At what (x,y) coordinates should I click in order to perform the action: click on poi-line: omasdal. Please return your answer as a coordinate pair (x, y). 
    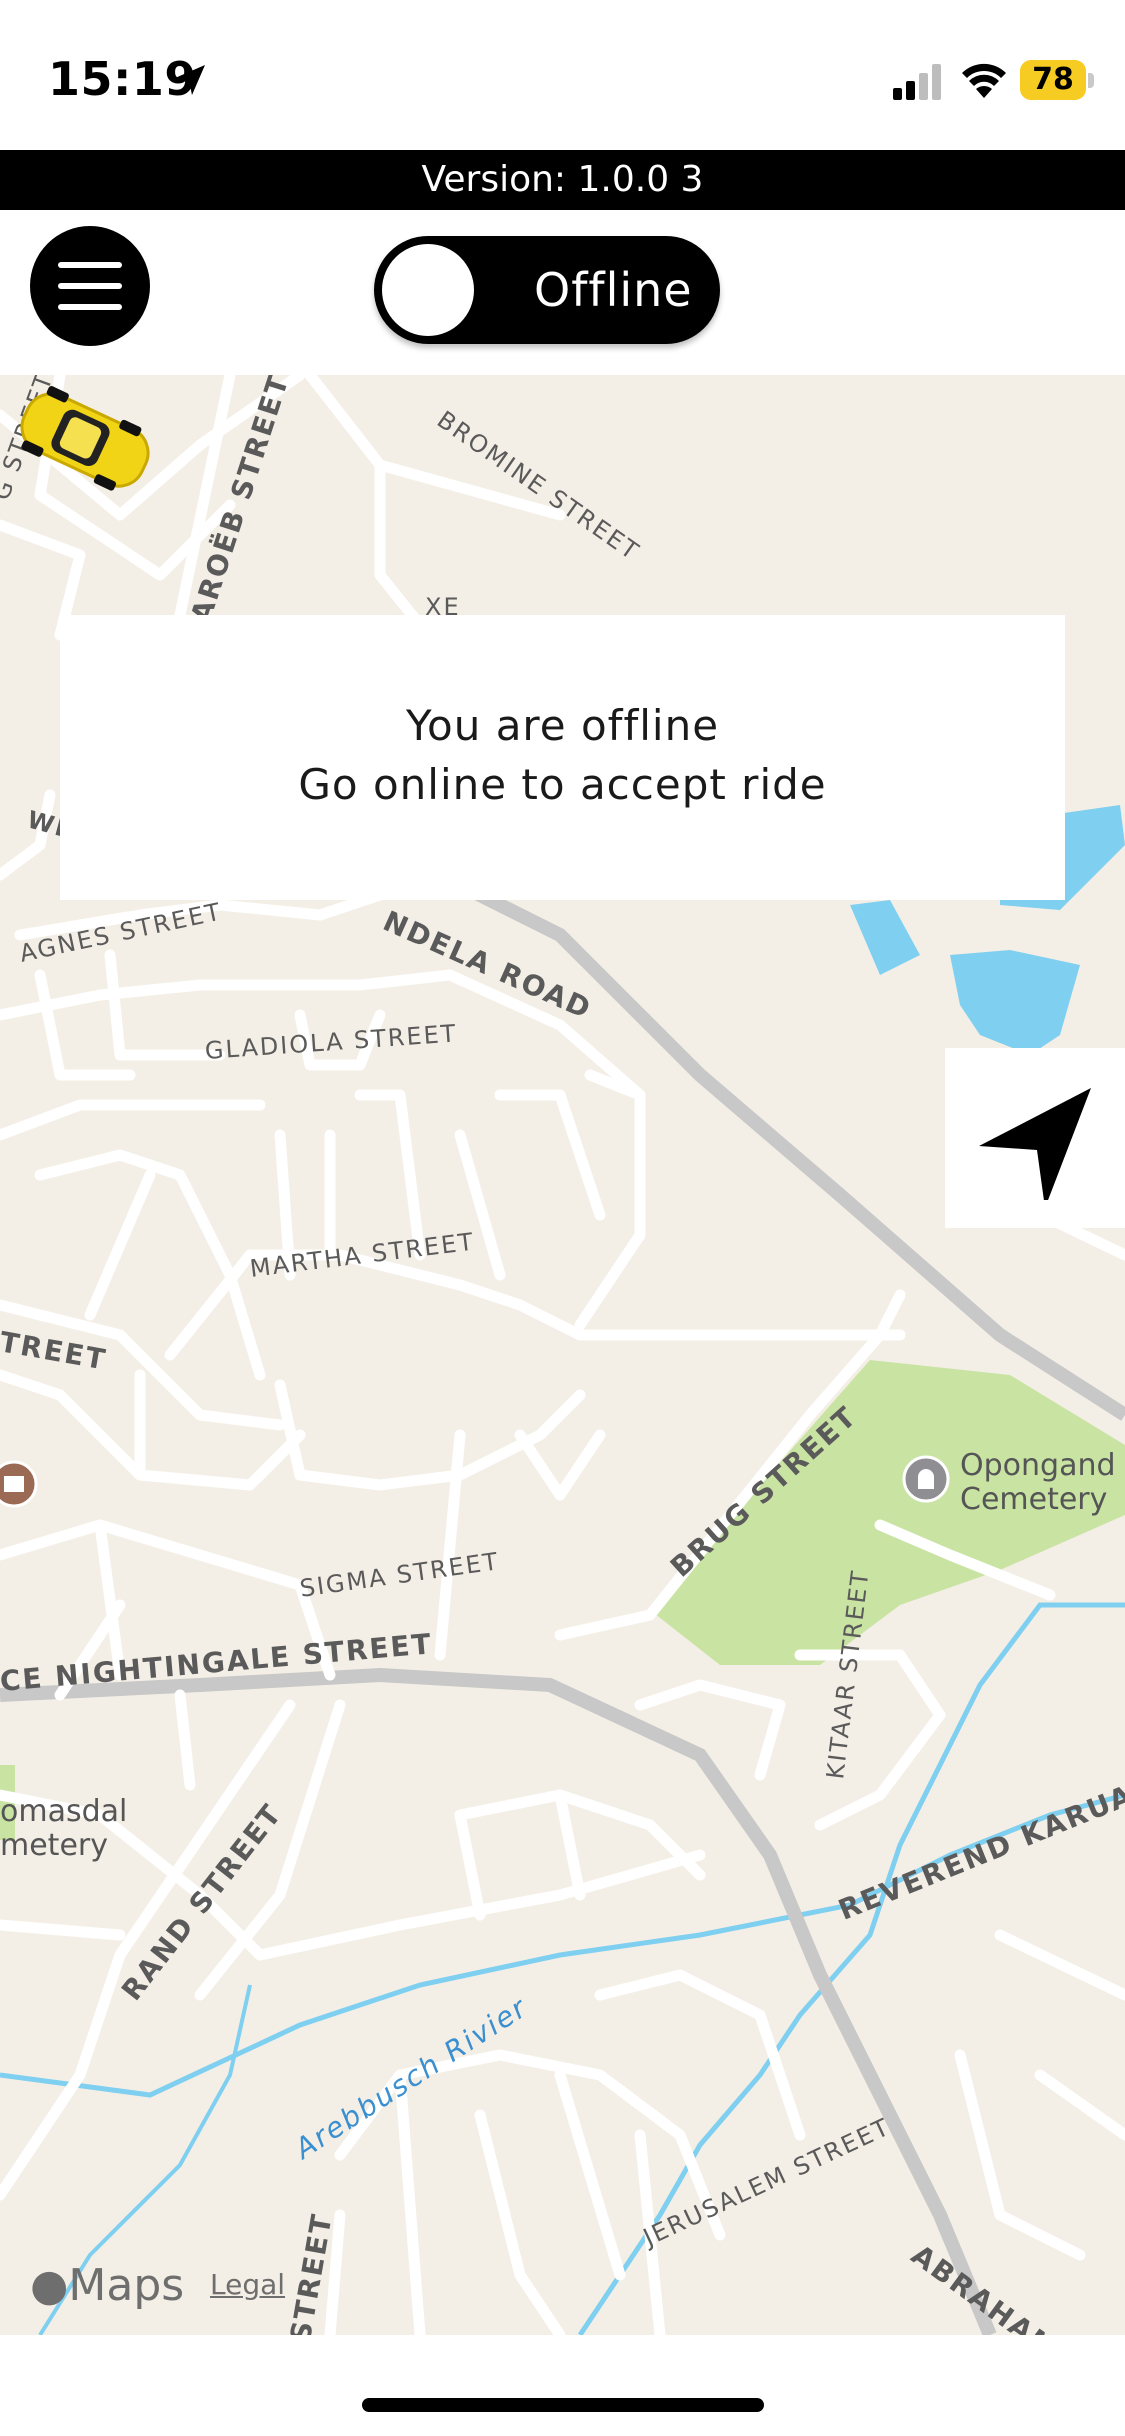
    Looking at the image, I should click on (64, 1811).